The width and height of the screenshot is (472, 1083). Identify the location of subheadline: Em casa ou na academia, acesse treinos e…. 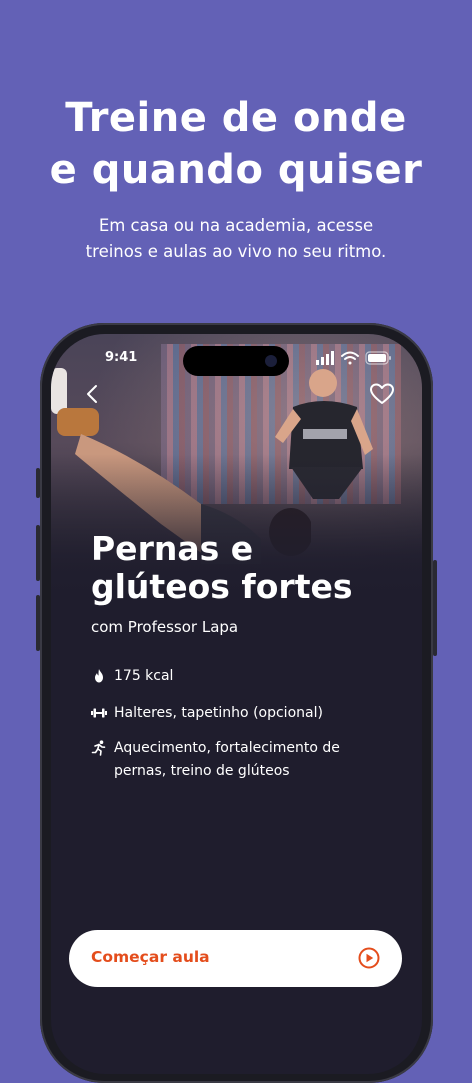
(236, 239).